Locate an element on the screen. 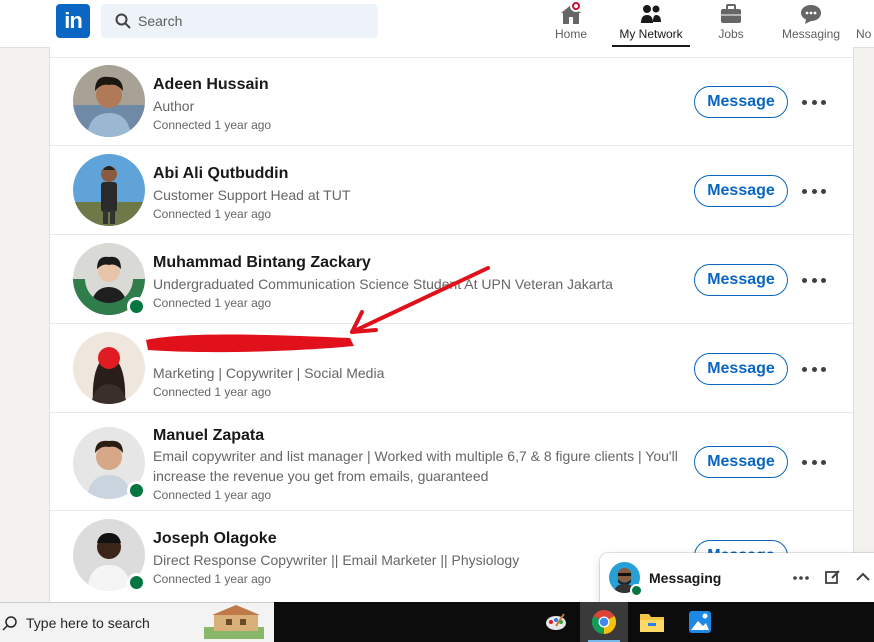 The height and width of the screenshot is (642, 874). taskbar-file-explorer is located at coordinates (652, 622).